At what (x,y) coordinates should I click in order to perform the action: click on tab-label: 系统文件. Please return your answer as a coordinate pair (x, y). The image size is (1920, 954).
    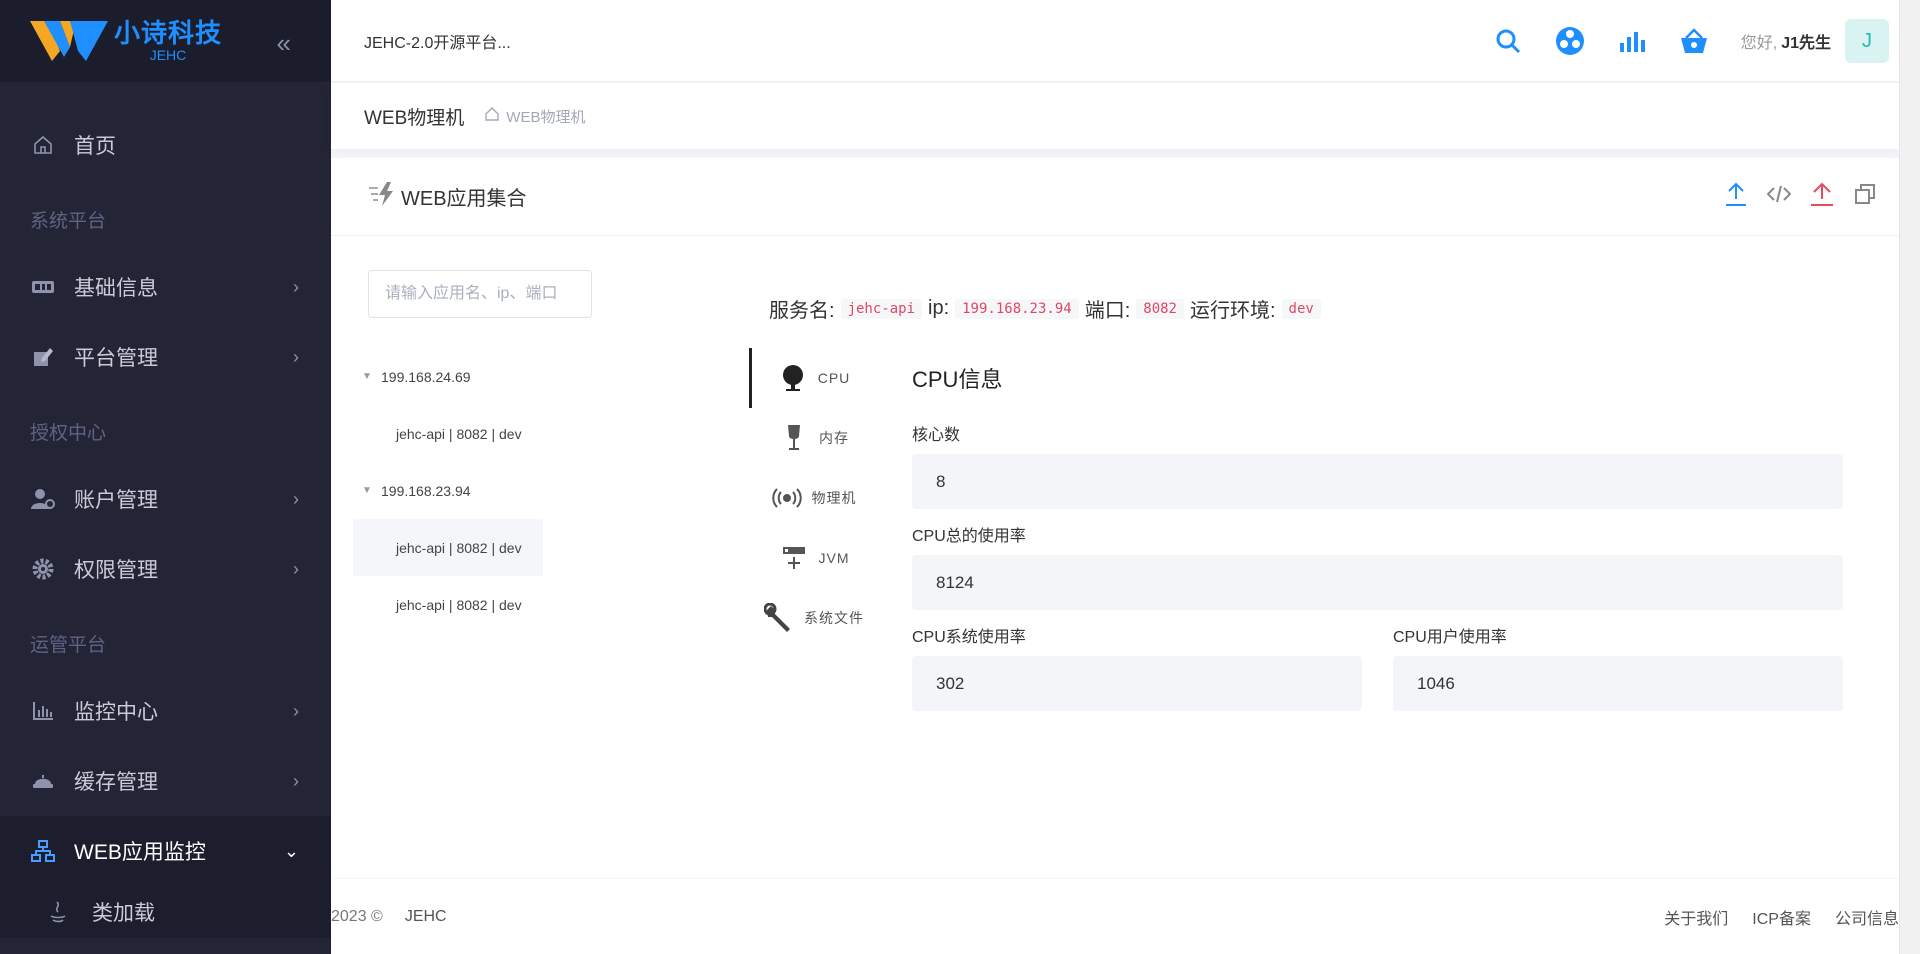
    Looking at the image, I should click on (834, 618).